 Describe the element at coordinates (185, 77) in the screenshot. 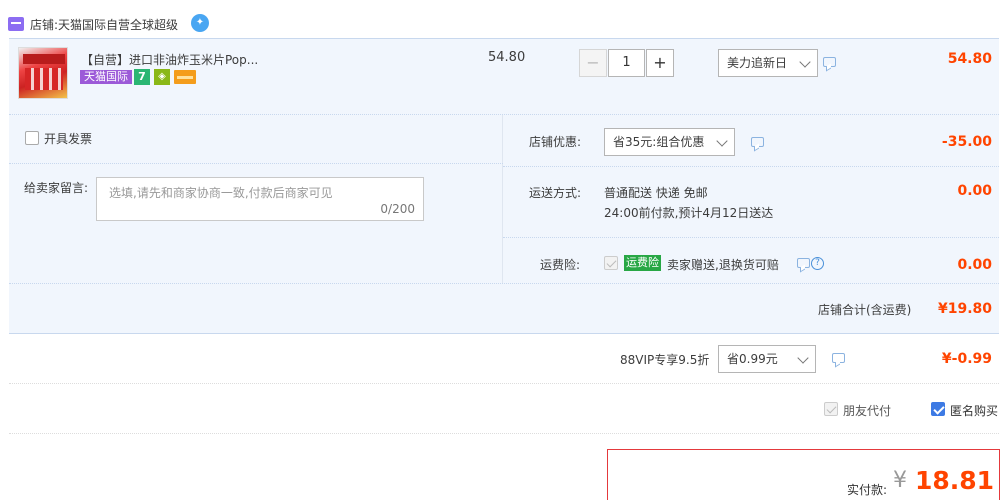

I see `credit-card-icon` at that location.